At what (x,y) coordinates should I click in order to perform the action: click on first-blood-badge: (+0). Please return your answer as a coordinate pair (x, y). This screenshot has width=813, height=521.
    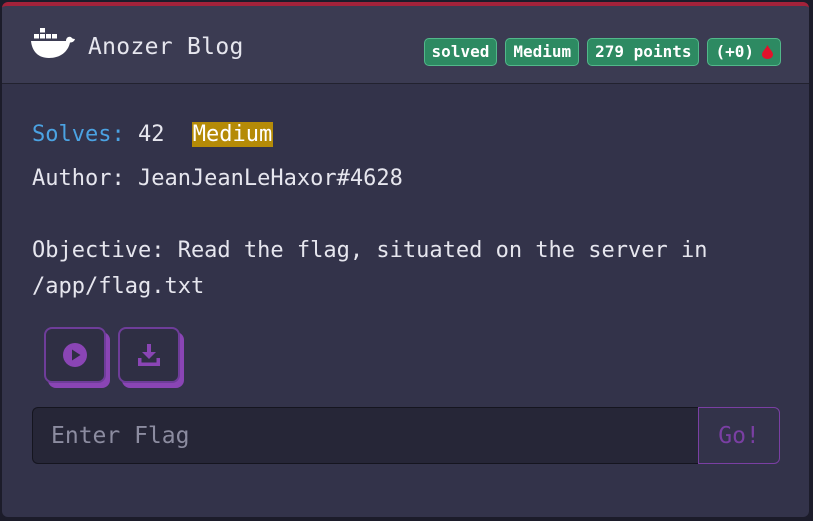
    Looking at the image, I should click on (744, 52).